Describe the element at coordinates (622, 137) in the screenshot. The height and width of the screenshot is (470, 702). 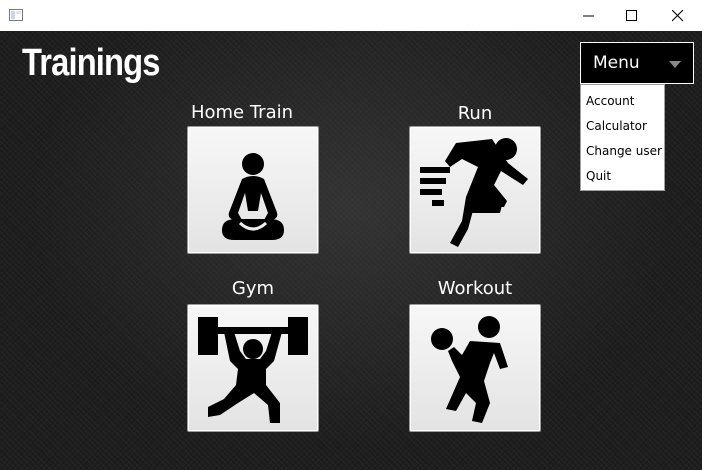
I see `menu-dropdown-list: Account Calculator Change user Quit` at that location.